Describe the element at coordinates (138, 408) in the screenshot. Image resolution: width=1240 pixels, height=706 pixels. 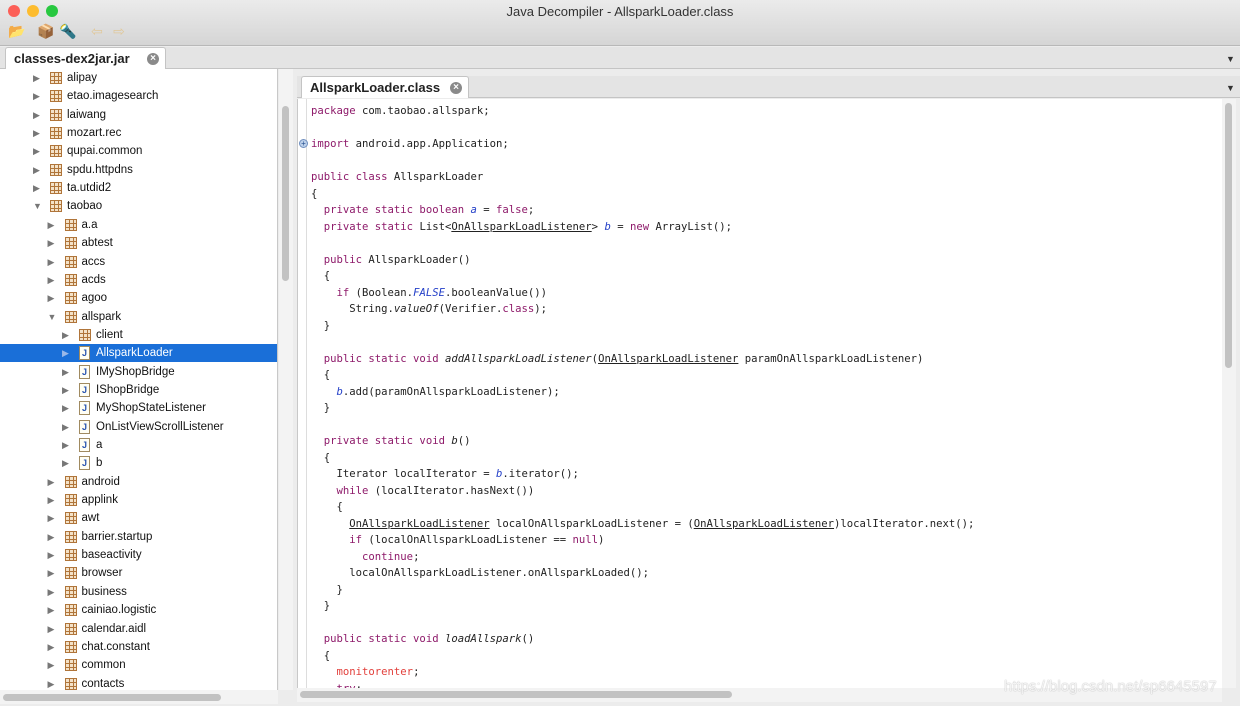
I see `tree-item: ▶ J MyShopStateListener` at that location.